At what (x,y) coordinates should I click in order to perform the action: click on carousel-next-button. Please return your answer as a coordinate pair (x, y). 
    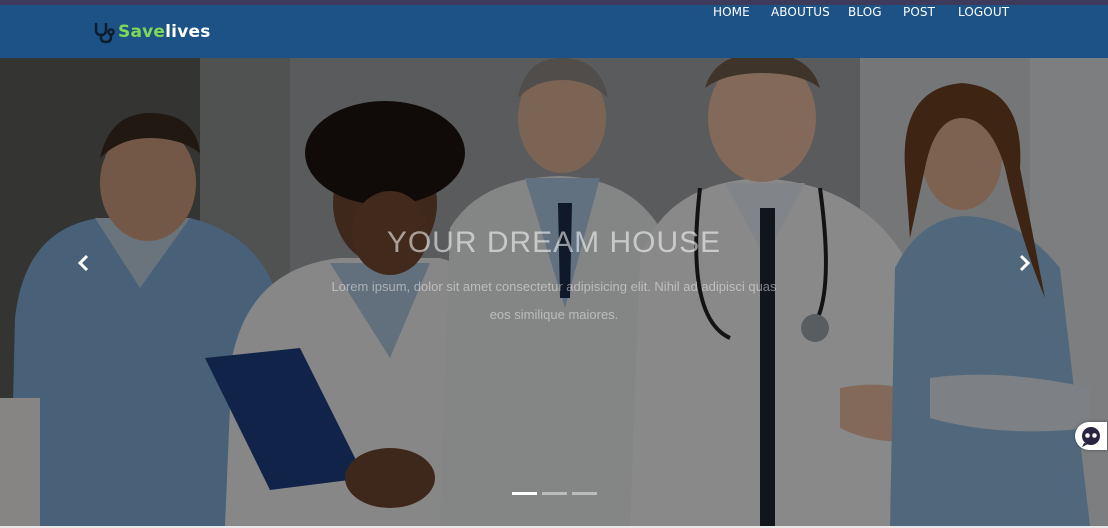
    Looking at the image, I should click on (1024, 263).